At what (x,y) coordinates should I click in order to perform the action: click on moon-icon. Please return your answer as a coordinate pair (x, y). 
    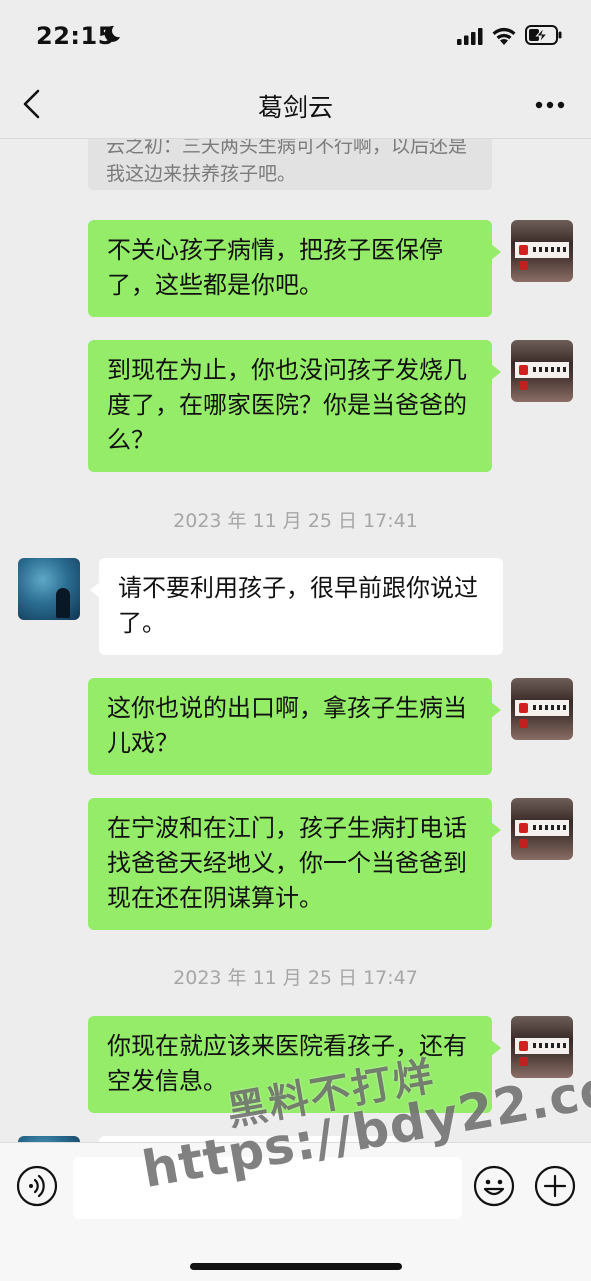
    Looking at the image, I should click on (112, 33).